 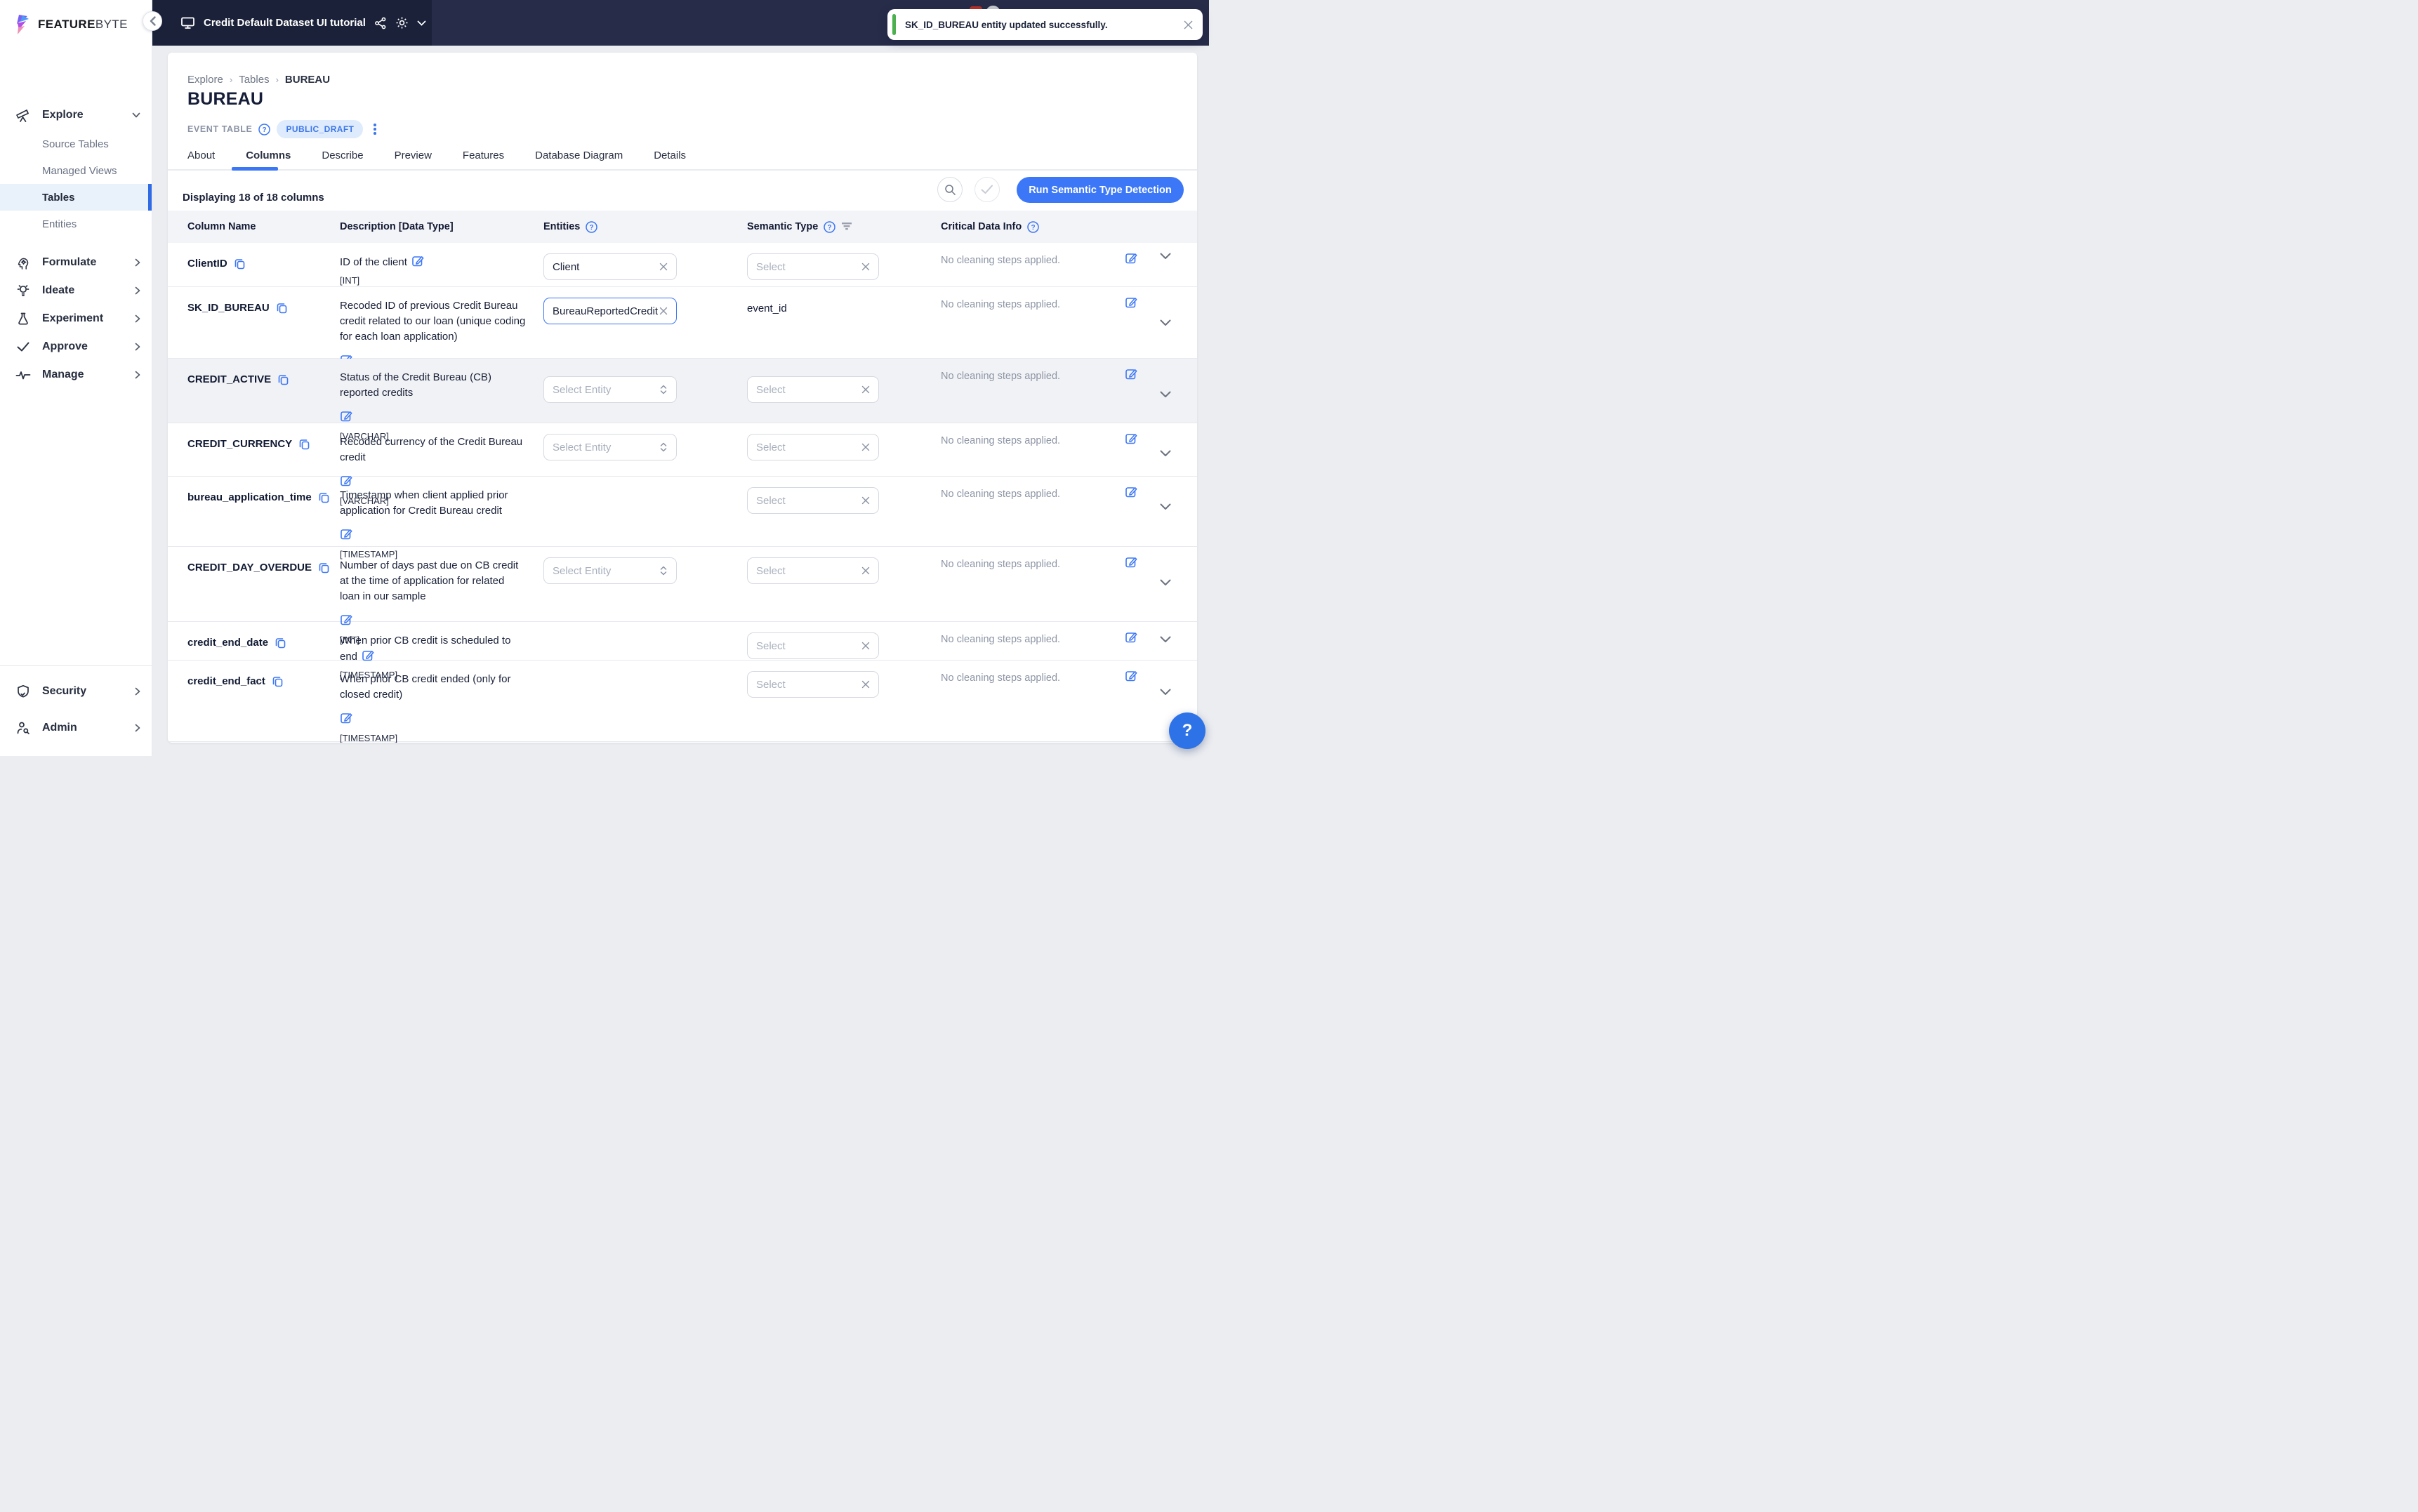 What do you see at coordinates (292, 23) in the screenshot?
I see `project-selector: Credit Default Dataset UI tutorial` at bounding box center [292, 23].